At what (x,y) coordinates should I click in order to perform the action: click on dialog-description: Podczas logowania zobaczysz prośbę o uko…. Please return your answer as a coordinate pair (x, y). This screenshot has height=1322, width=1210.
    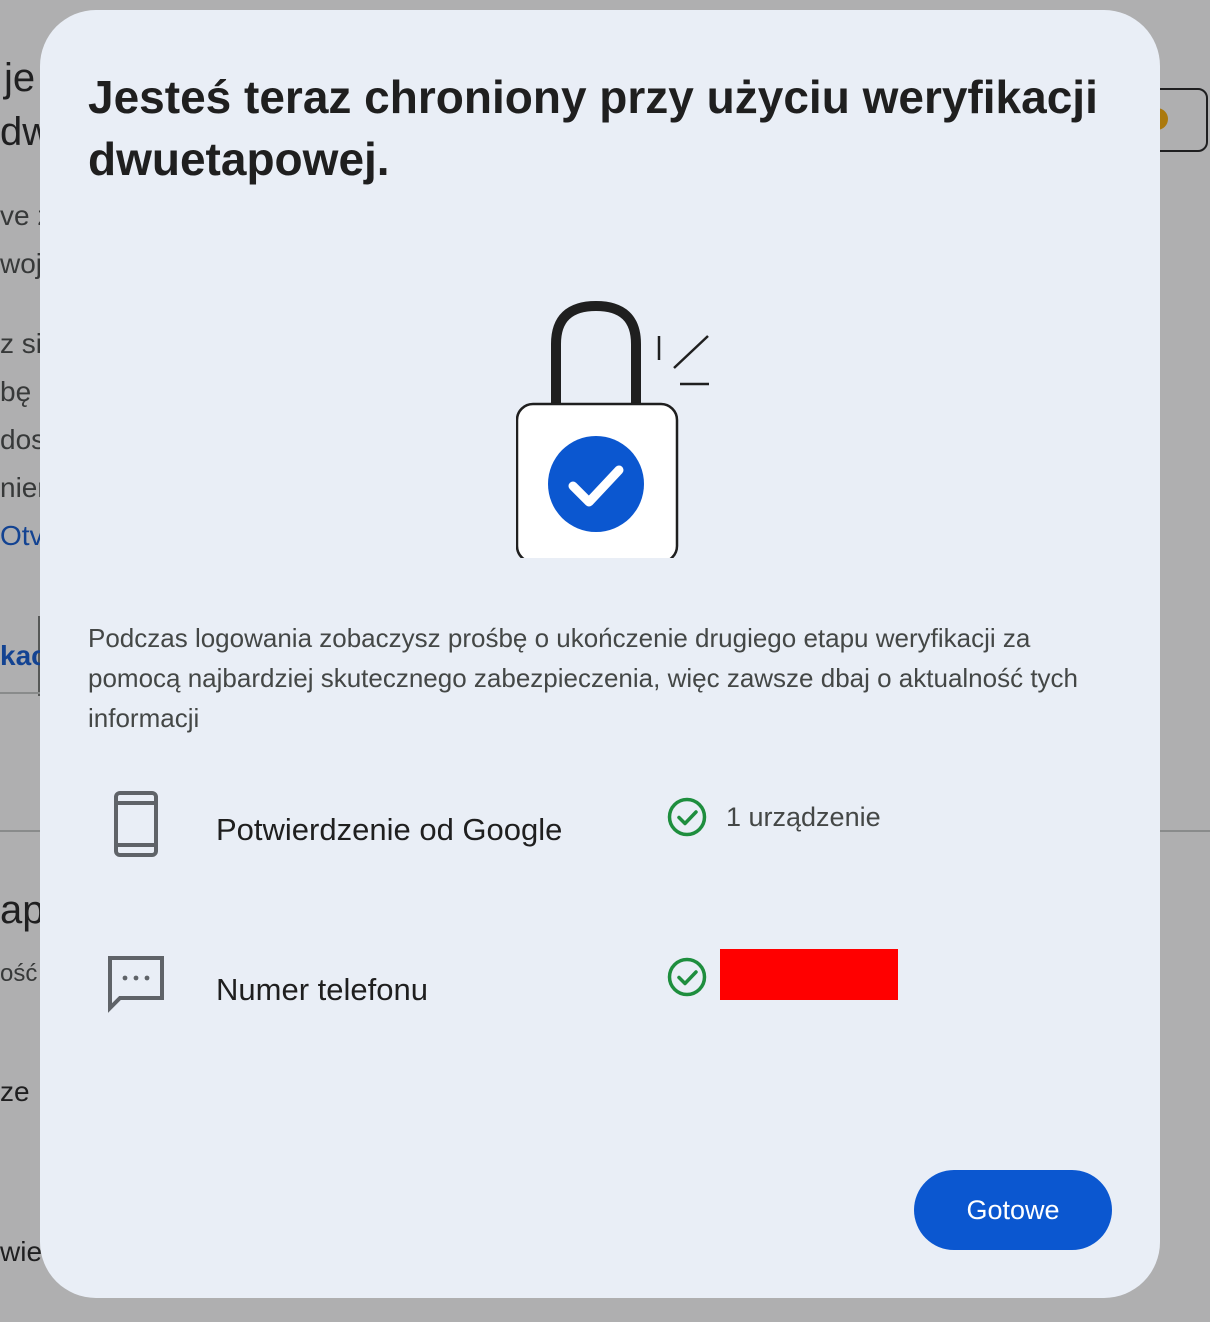
    Looking at the image, I should click on (583, 678).